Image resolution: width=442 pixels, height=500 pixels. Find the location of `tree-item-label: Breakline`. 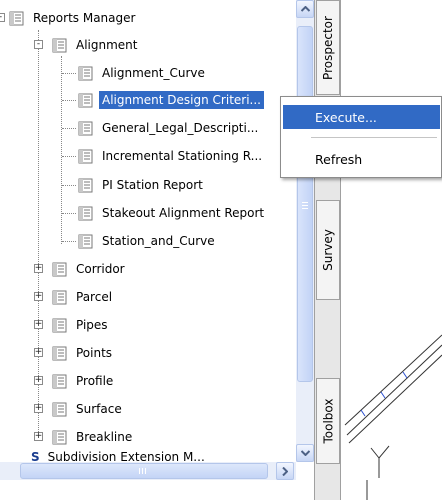

tree-item-label: Breakline is located at coordinates (104, 437).